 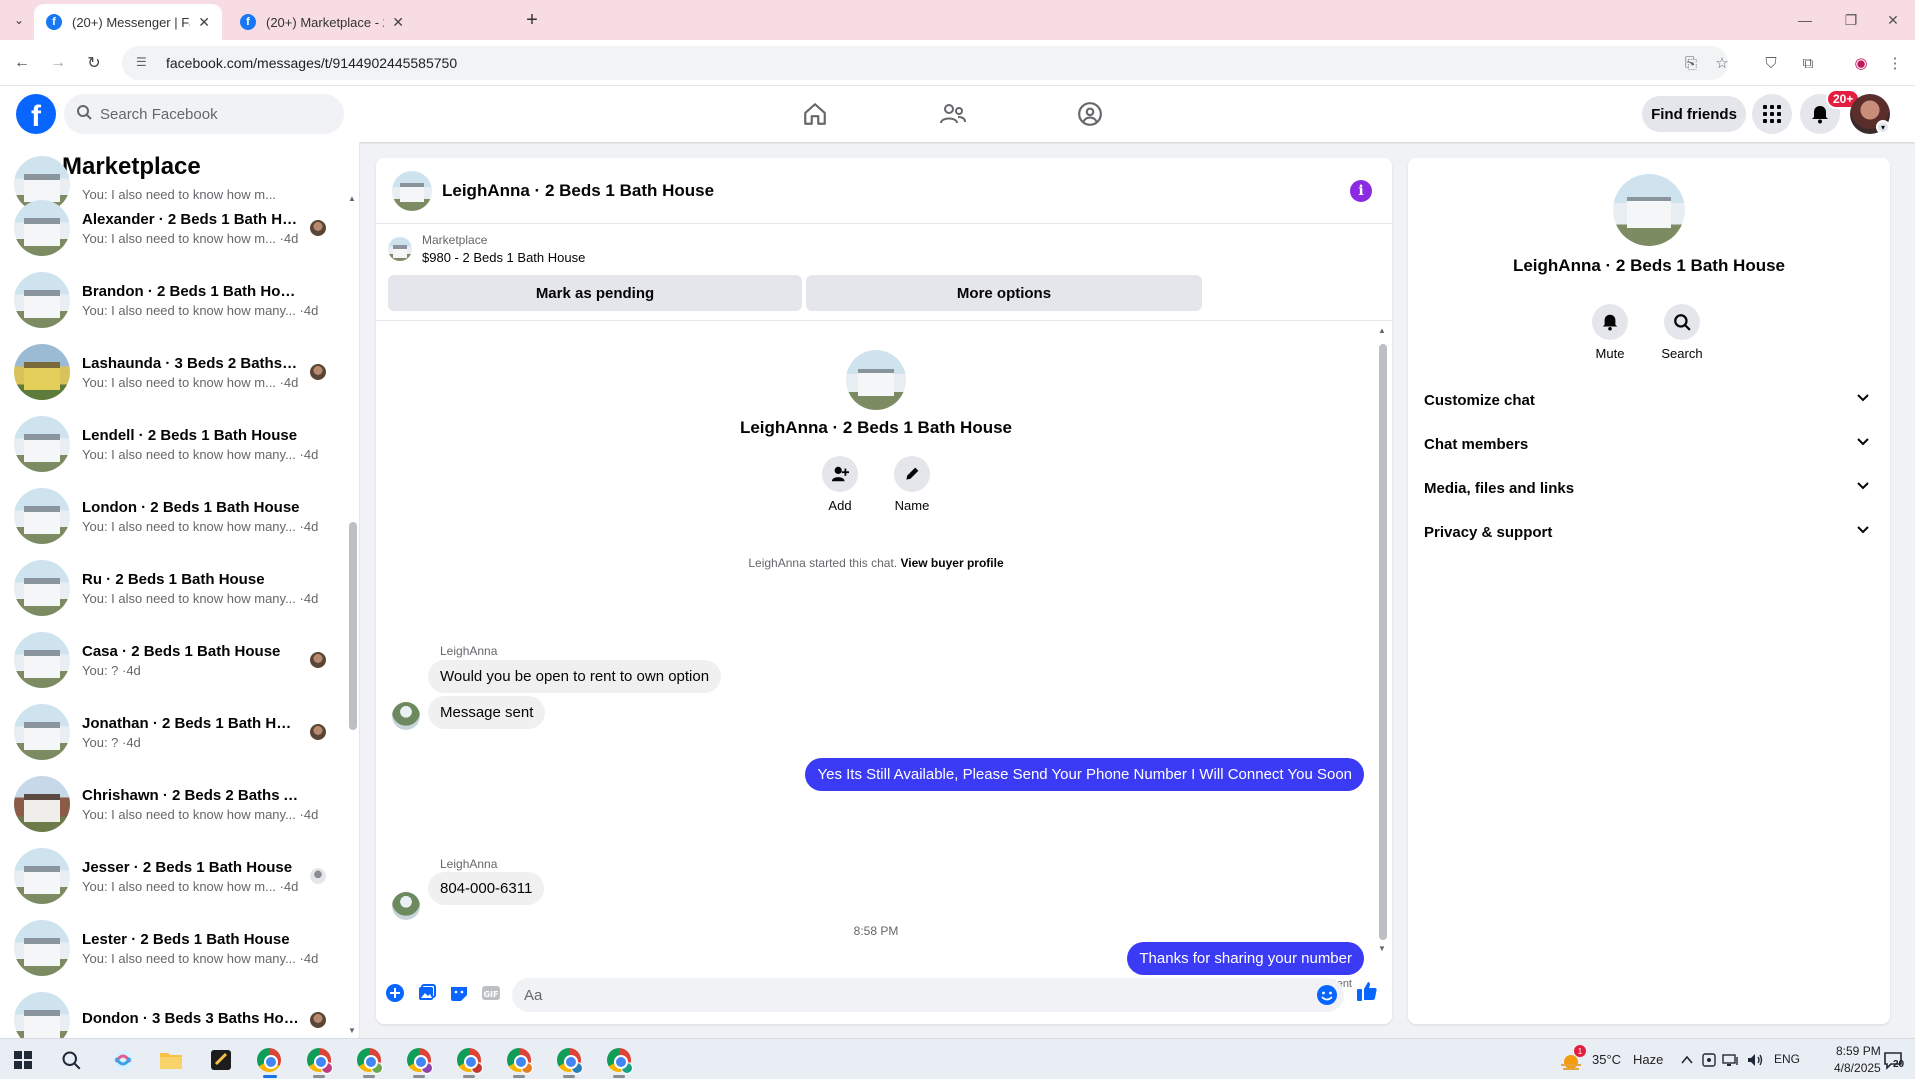 I want to click on listing-info: Marketplace $980 - 2 Beds 1 Bath House, so click(x=486, y=249).